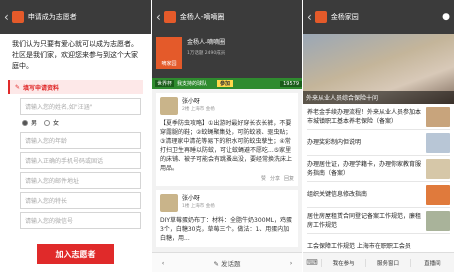 Image resolution: width=454 pixels, height=272 pixels. Describe the element at coordinates (198, 203) in the screenshot. I see `author-meta: 张小呀 1楼 上海市 金杨` at that location.